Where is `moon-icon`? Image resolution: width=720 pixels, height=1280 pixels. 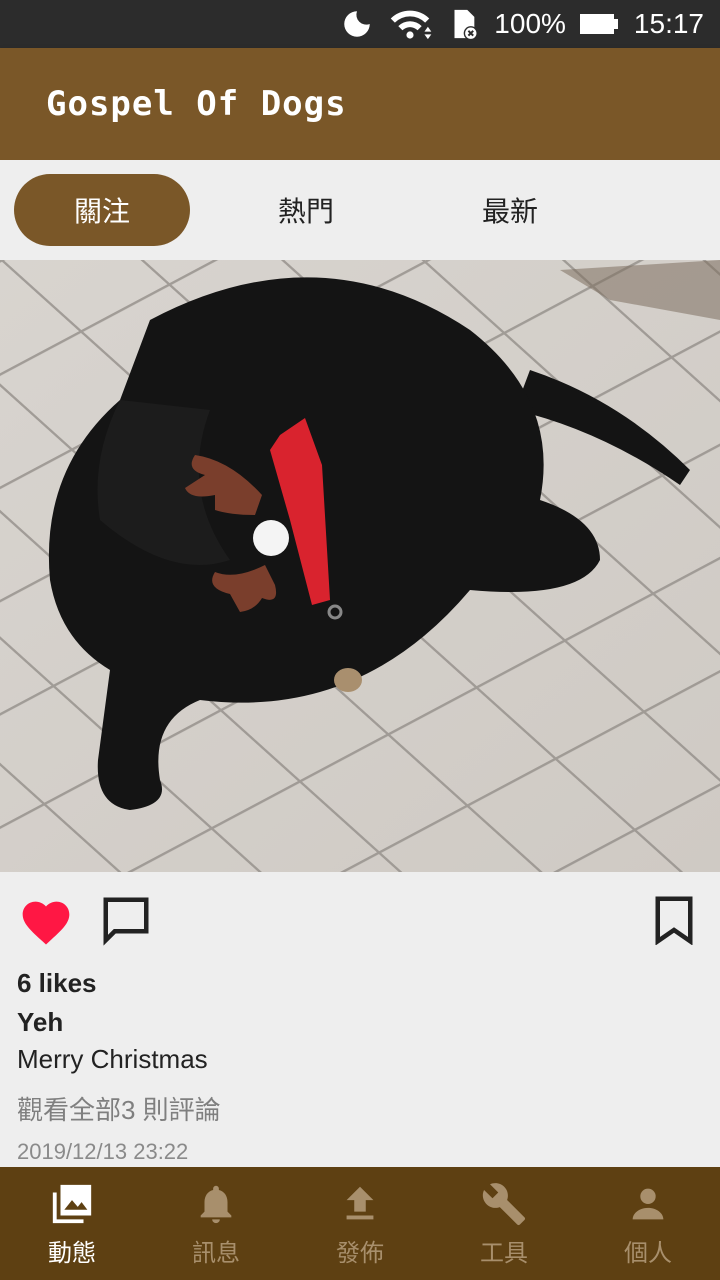 moon-icon is located at coordinates (357, 24).